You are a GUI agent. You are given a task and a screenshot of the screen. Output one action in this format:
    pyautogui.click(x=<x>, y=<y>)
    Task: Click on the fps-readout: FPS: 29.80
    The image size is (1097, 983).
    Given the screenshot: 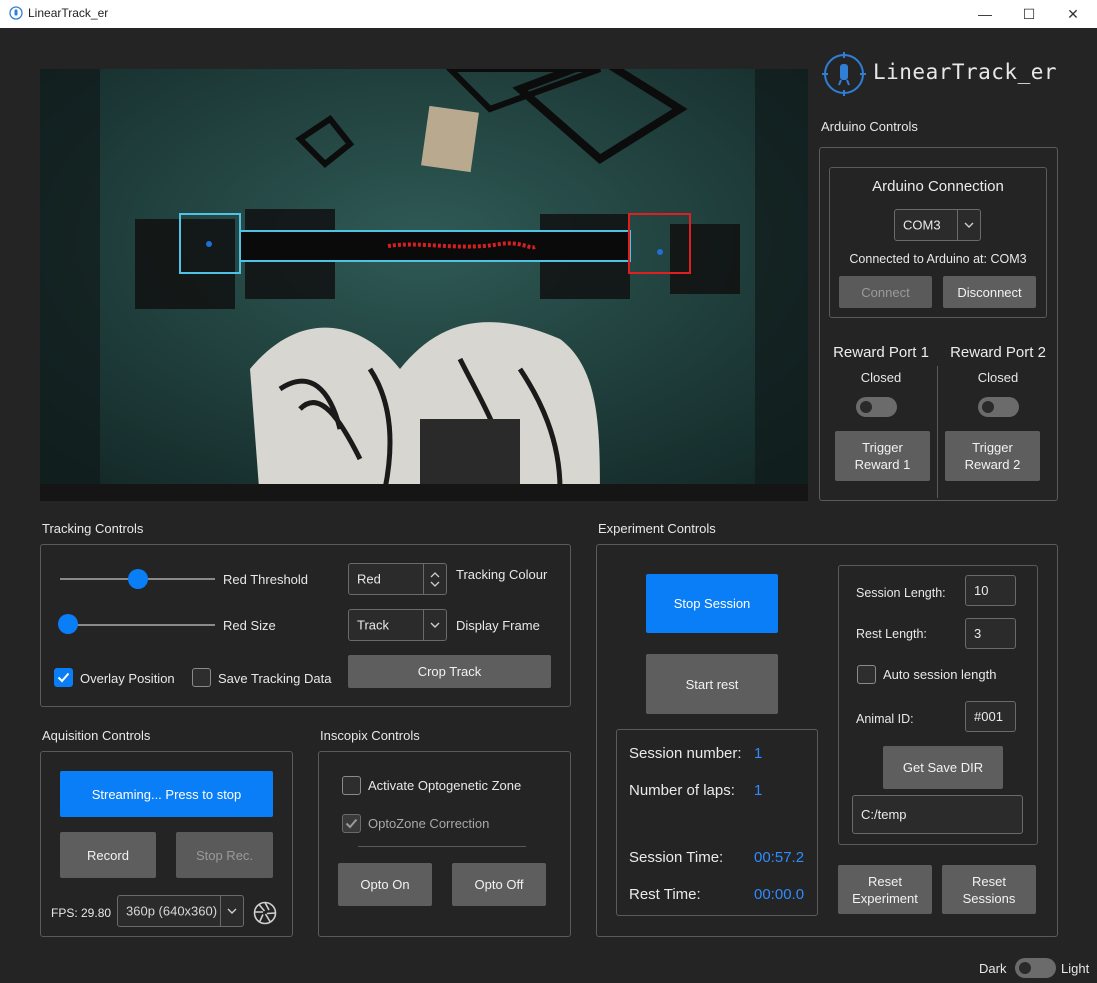 What is the action you would take?
    pyautogui.click(x=81, y=913)
    